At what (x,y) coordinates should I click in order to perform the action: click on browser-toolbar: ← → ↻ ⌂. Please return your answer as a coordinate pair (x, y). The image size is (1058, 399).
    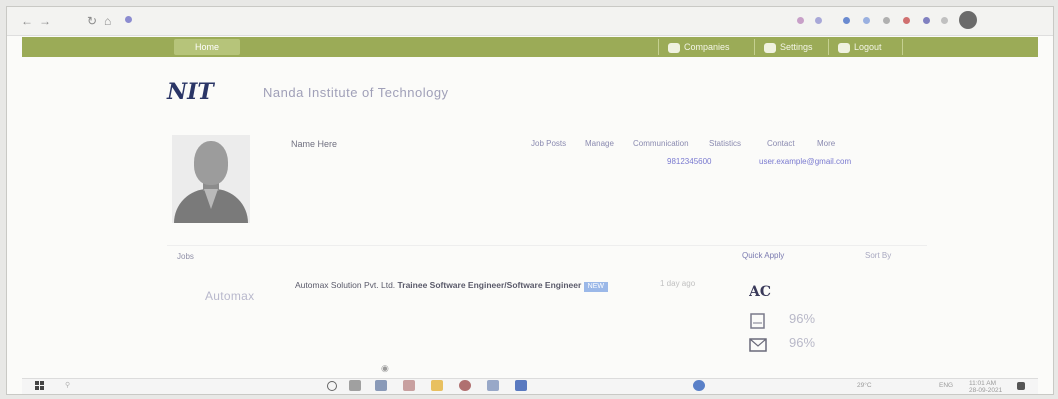
    Looking at the image, I should click on (530, 21).